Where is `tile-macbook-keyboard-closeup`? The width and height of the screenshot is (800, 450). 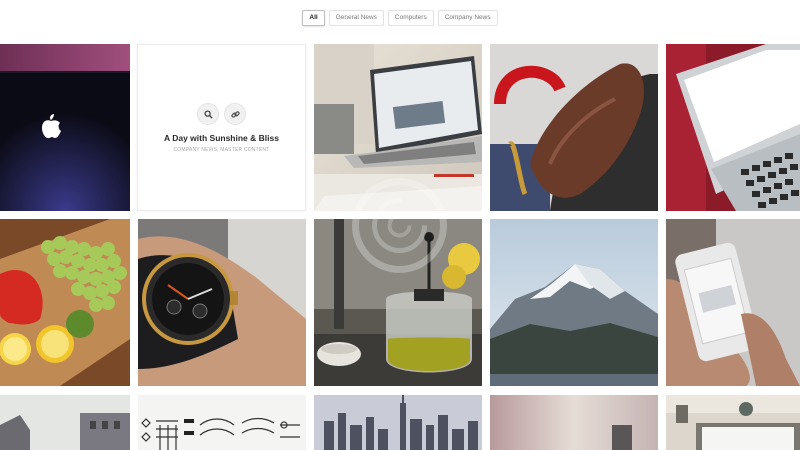 tile-macbook-keyboard-closeup is located at coordinates (733, 127).